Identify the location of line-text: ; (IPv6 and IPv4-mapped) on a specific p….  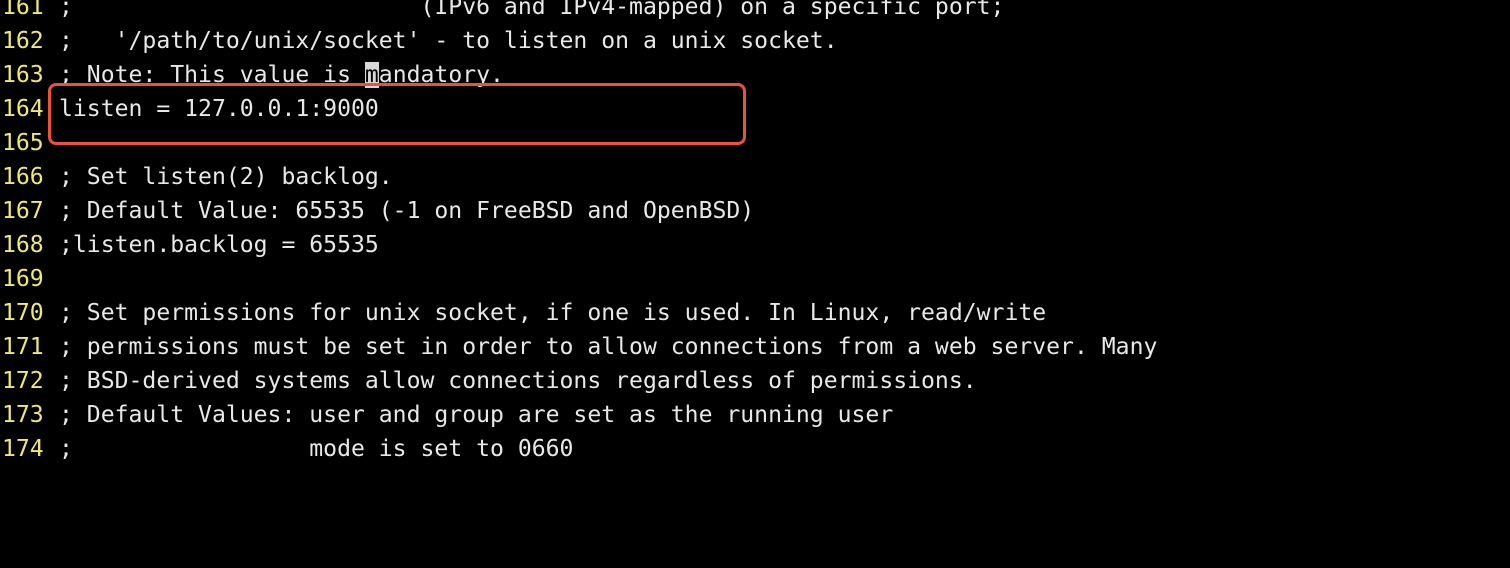
(532, 10).